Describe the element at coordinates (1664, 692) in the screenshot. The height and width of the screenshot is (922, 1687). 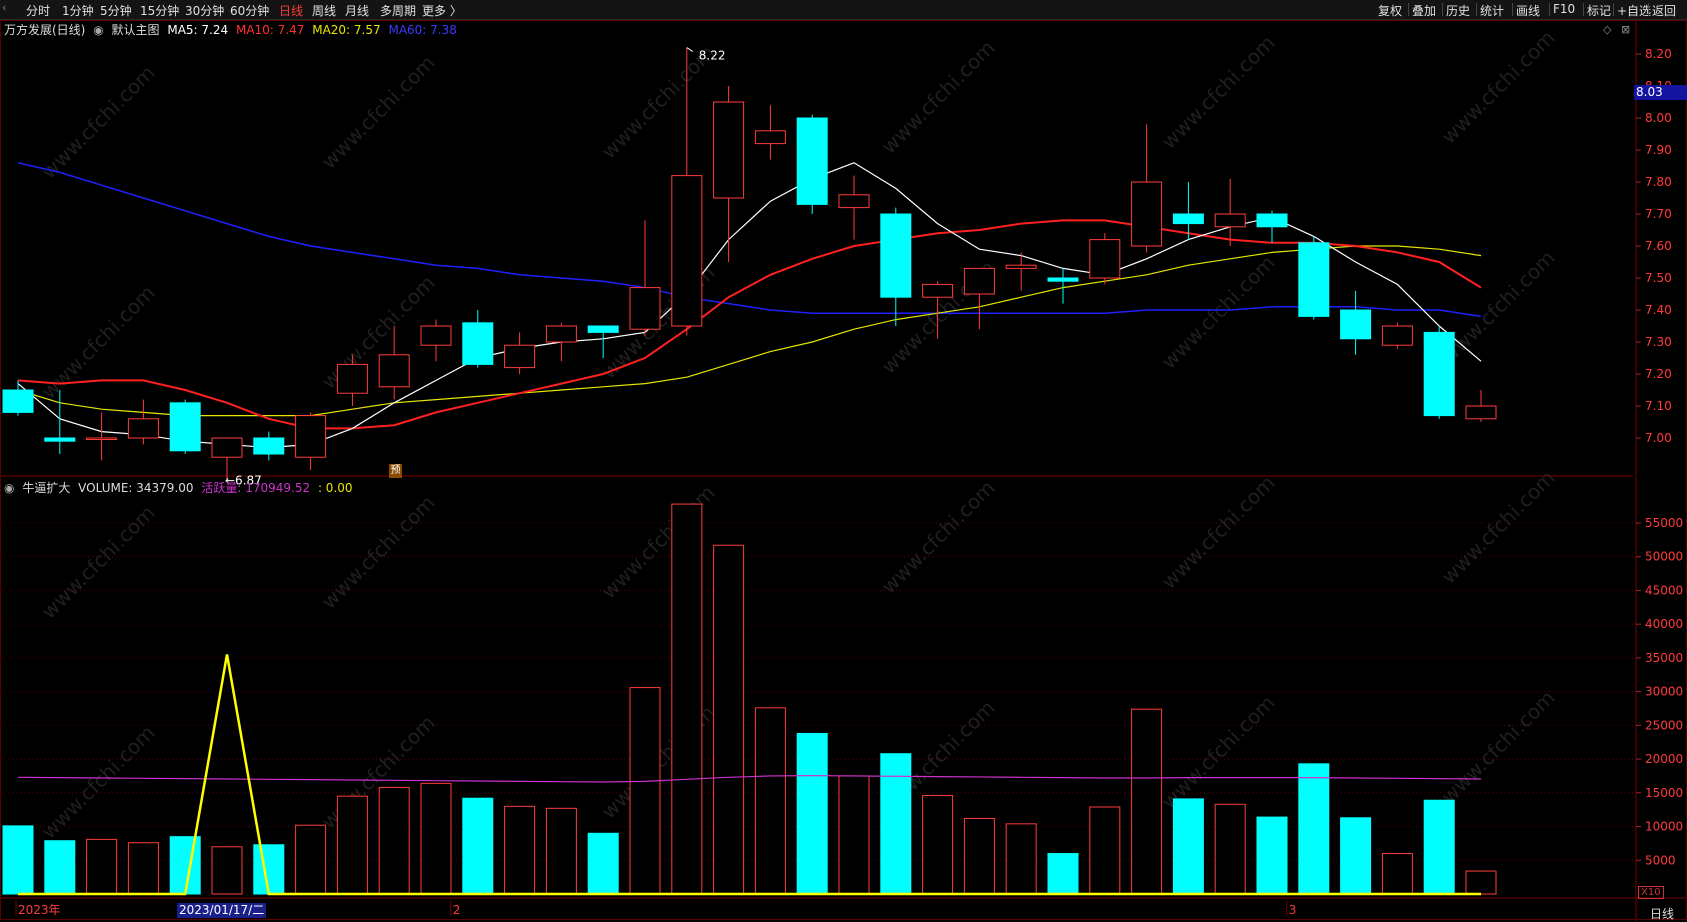
I see `volume-tick-label: 30000` at that location.